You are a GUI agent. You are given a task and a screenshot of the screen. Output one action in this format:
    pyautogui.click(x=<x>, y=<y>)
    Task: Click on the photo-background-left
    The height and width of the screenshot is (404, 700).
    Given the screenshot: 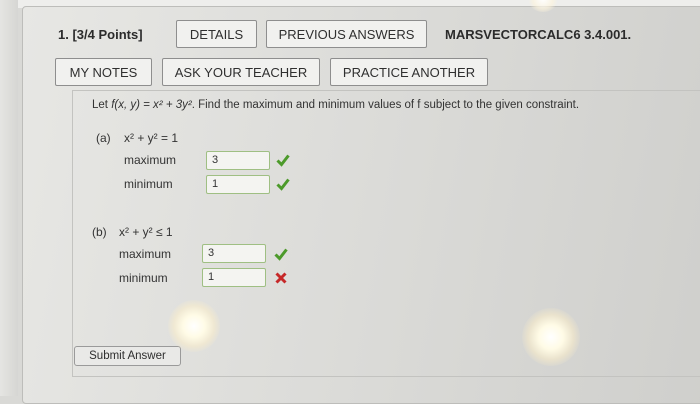 What is the action you would take?
    pyautogui.click(x=9, y=198)
    